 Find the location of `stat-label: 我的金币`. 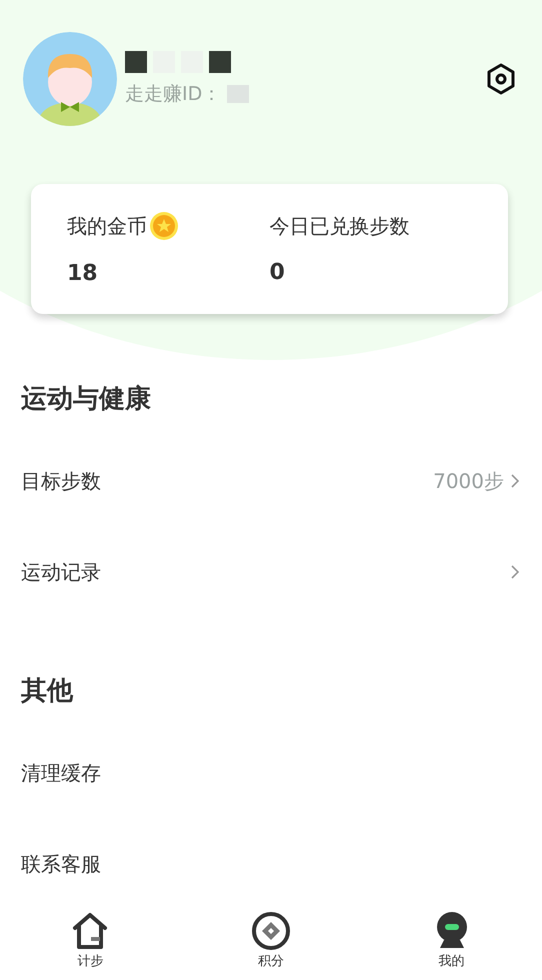

stat-label: 我的金币 is located at coordinates (107, 226).